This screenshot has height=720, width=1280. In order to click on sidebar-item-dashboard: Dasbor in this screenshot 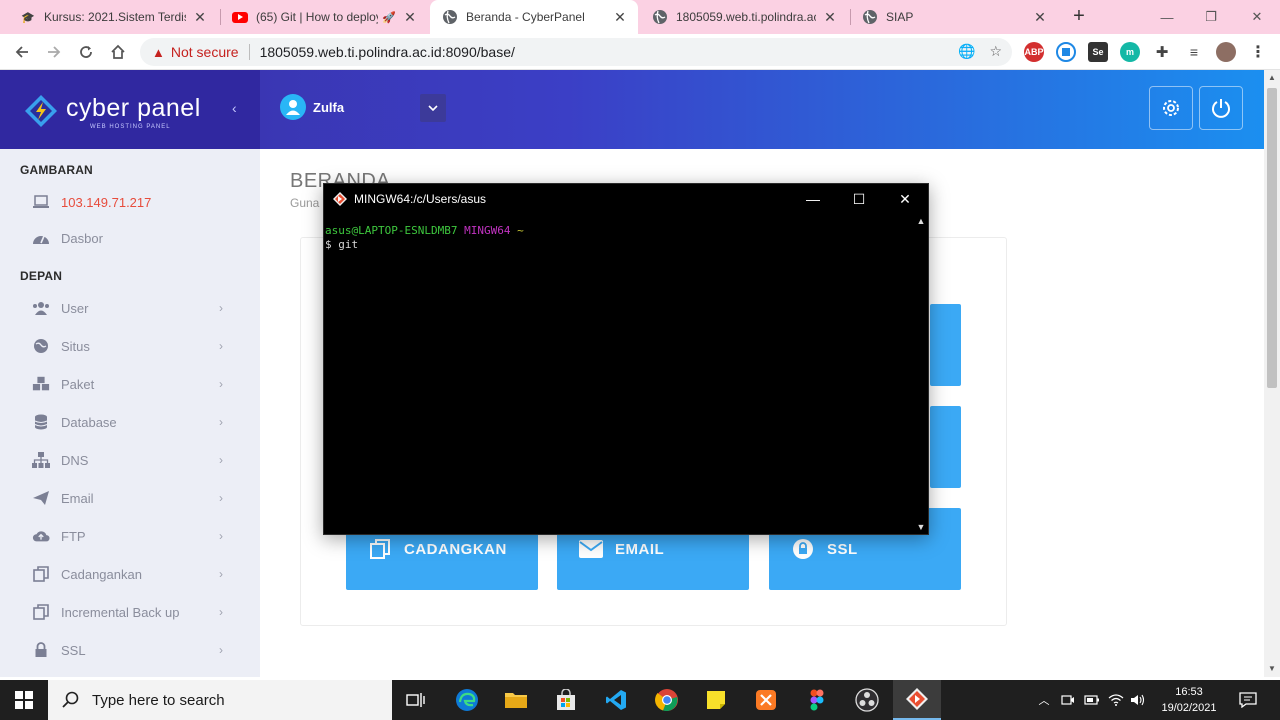, I will do `click(130, 238)`.